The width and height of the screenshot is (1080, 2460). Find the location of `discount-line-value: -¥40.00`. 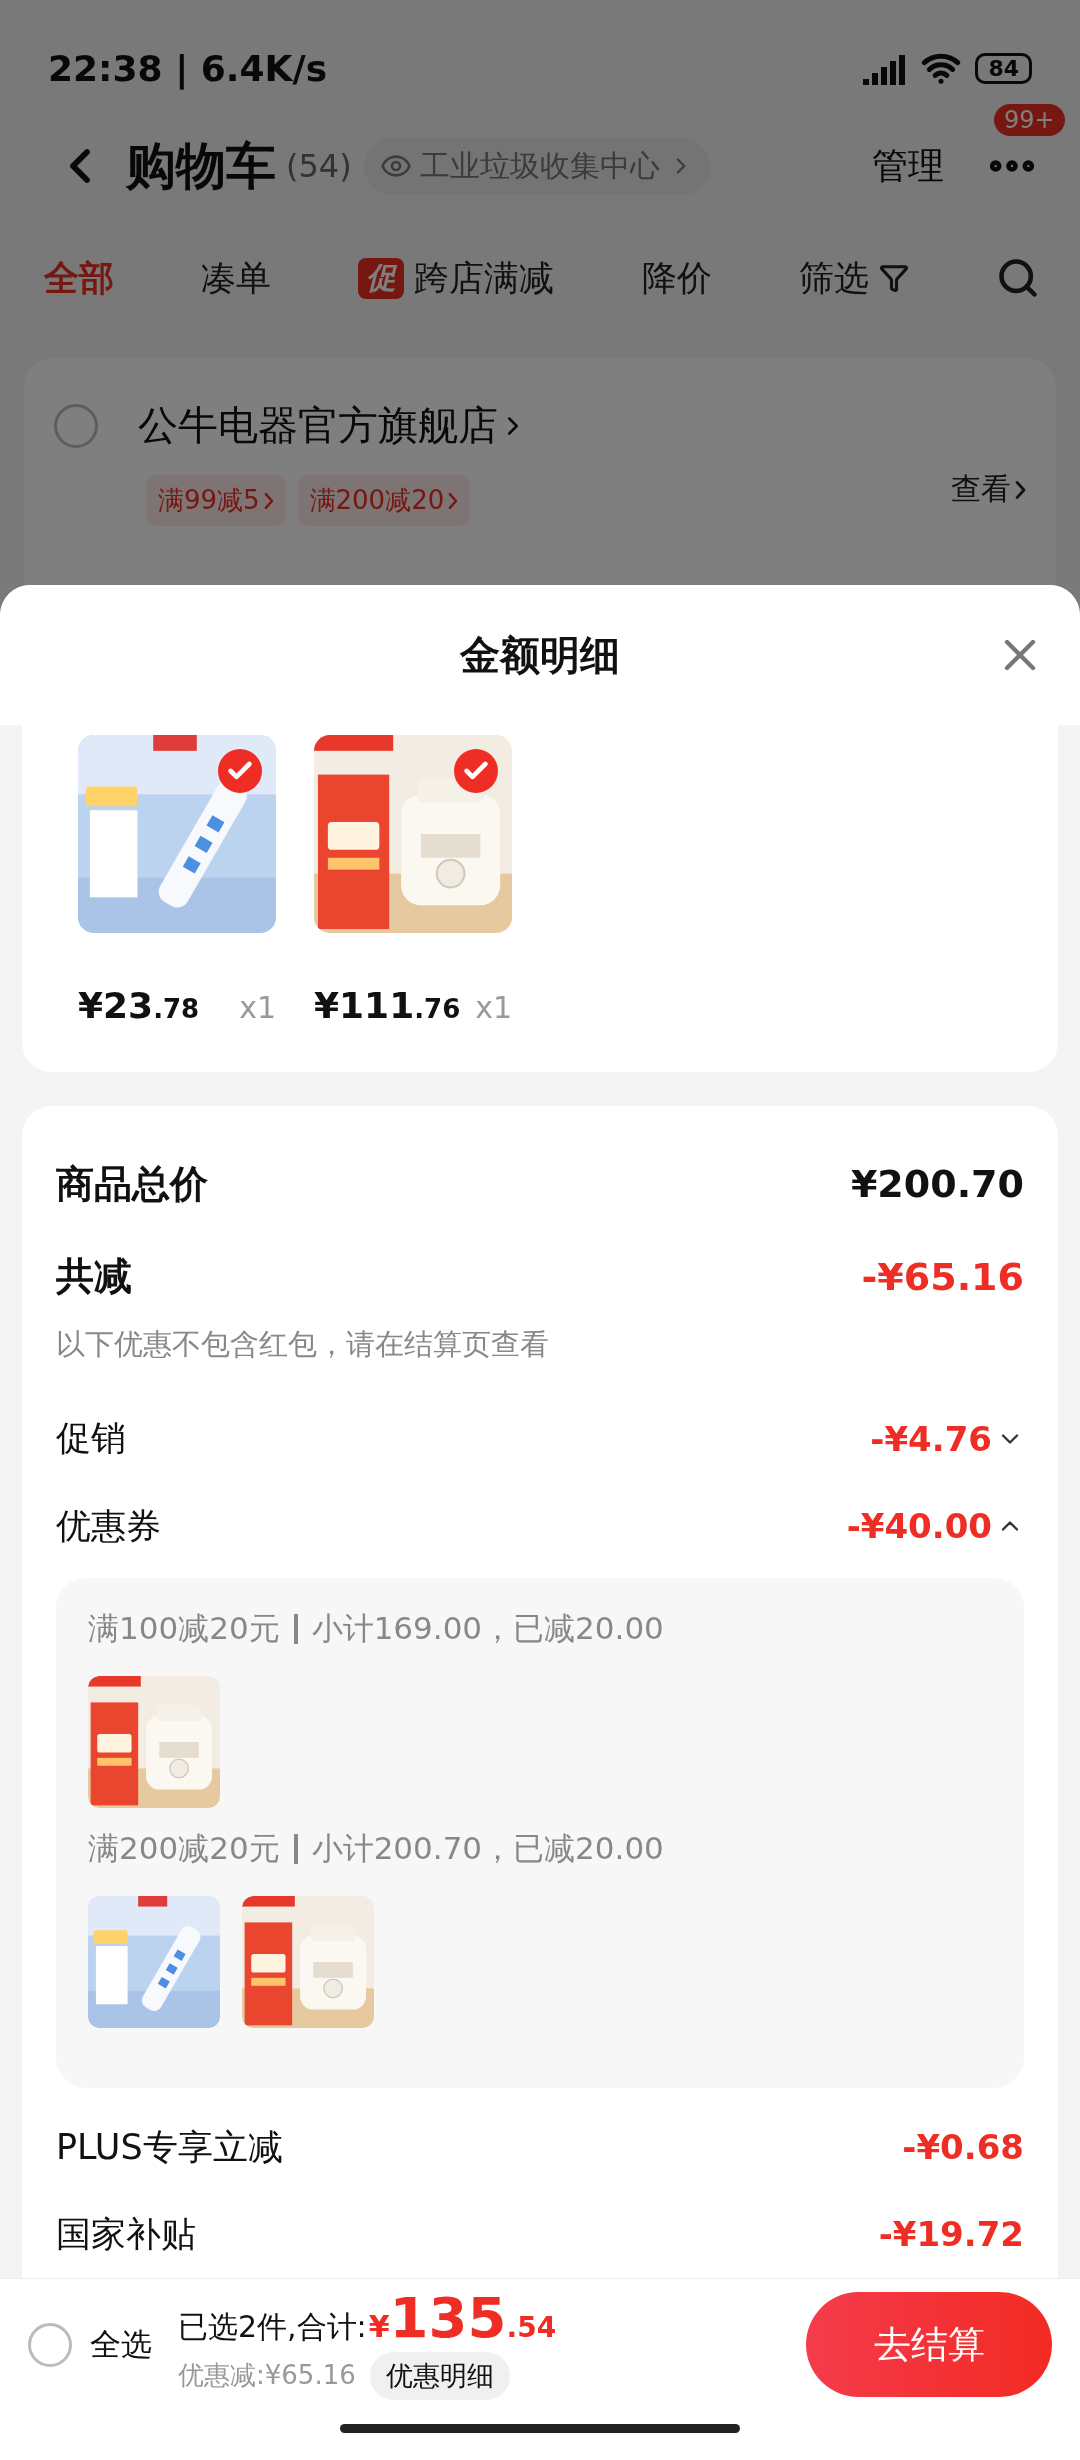

discount-line-value: -¥40.00 is located at coordinates (935, 1526).